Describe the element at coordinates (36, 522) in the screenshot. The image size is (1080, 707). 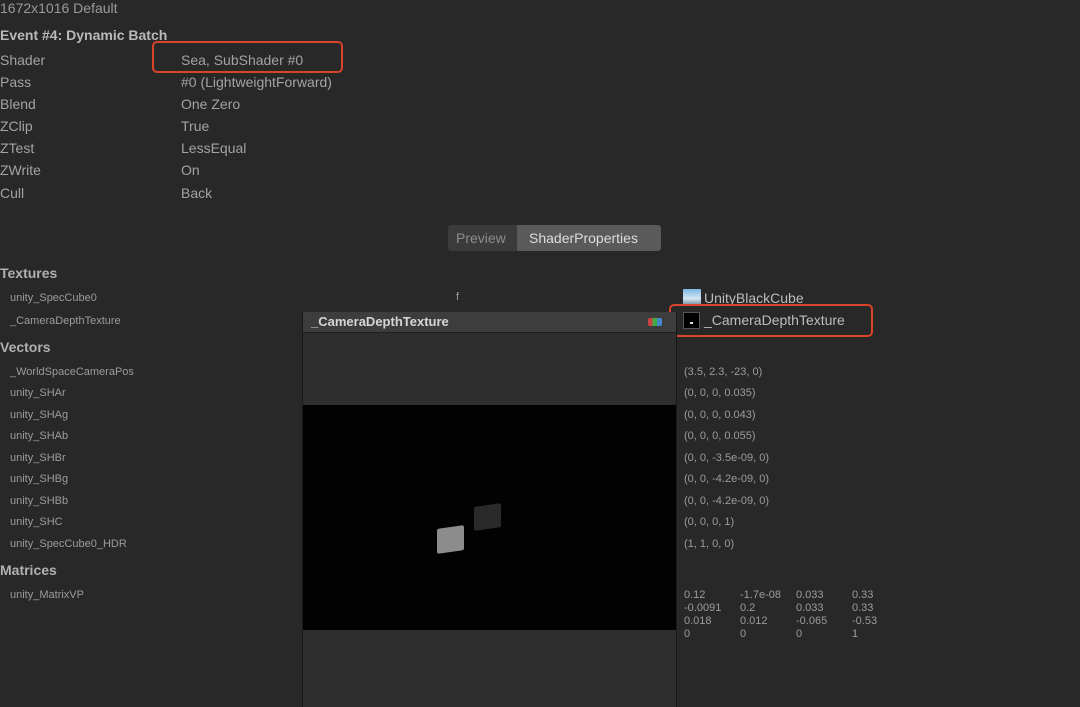
I see `vector-name: unity_SHC` at that location.